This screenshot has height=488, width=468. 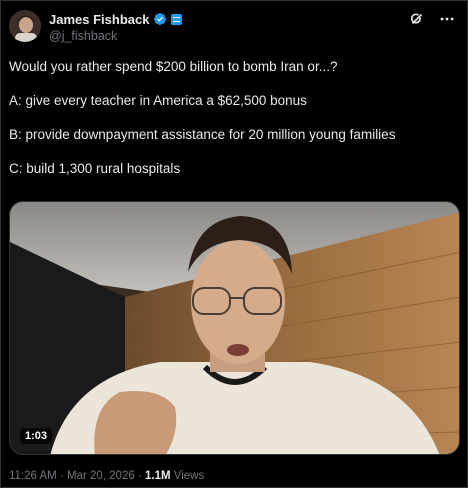 I want to click on top-actions, so click(x=432, y=19).